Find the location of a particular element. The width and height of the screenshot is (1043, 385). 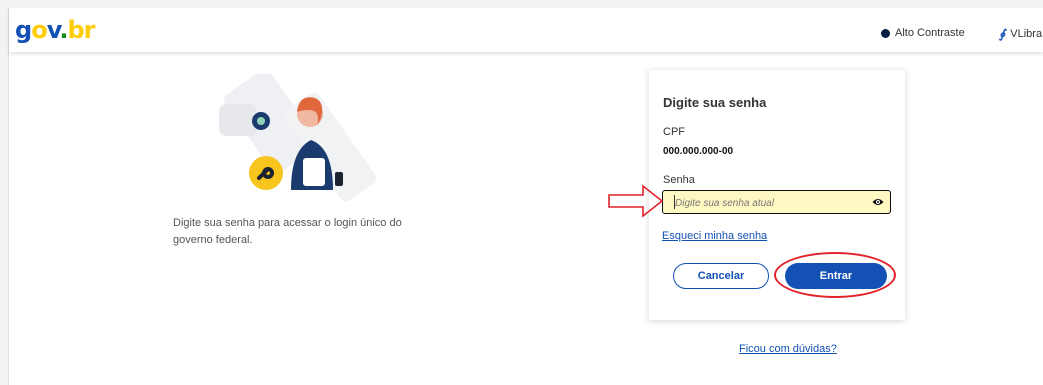

cpf-value: 000.000.000-00 is located at coordinates (698, 151).